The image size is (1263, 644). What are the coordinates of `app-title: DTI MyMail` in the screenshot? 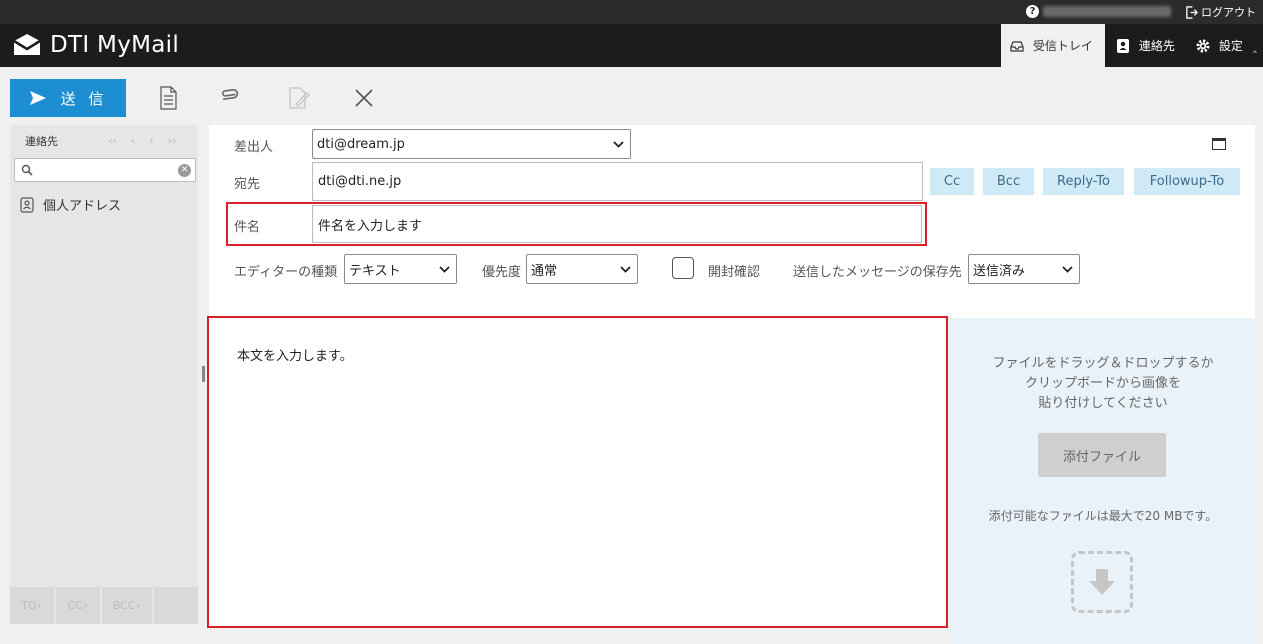 It's located at (115, 45).